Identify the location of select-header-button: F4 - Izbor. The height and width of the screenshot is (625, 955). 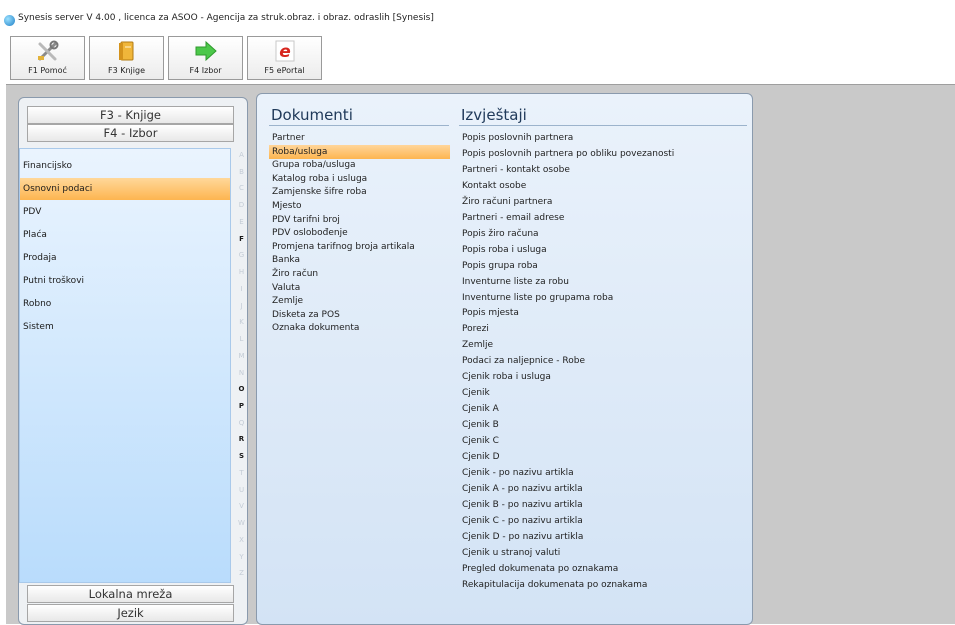
(130, 133).